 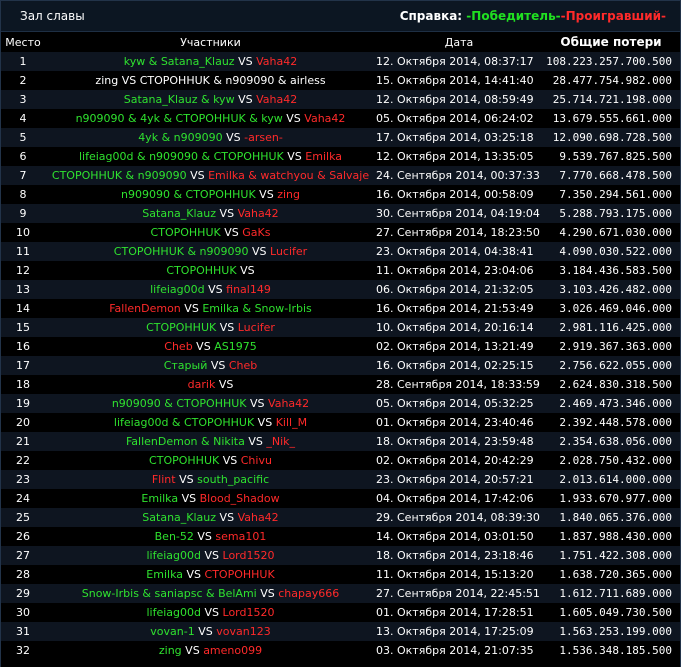 I want to click on versus-label: VS, so click(x=227, y=213).